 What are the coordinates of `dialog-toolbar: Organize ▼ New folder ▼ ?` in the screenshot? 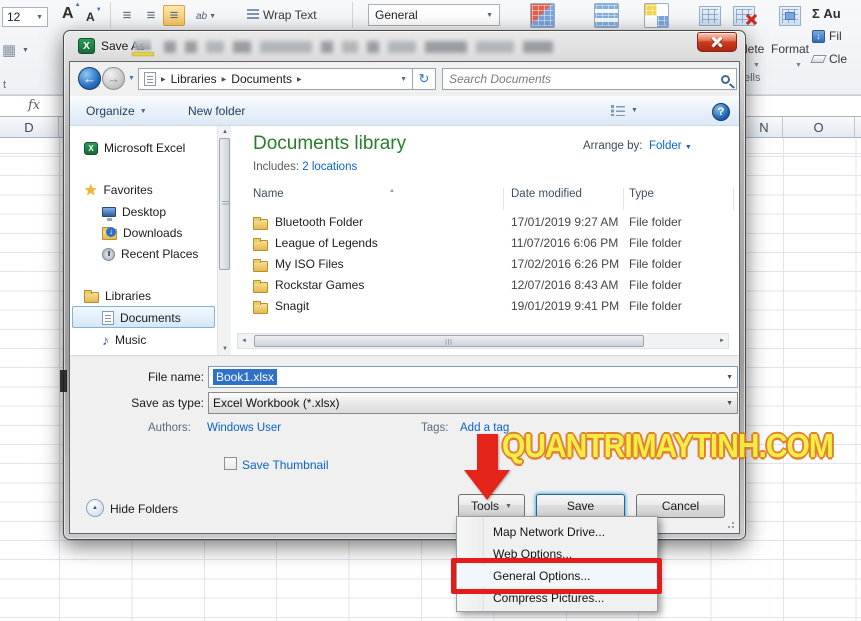 It's located at (404, 111).